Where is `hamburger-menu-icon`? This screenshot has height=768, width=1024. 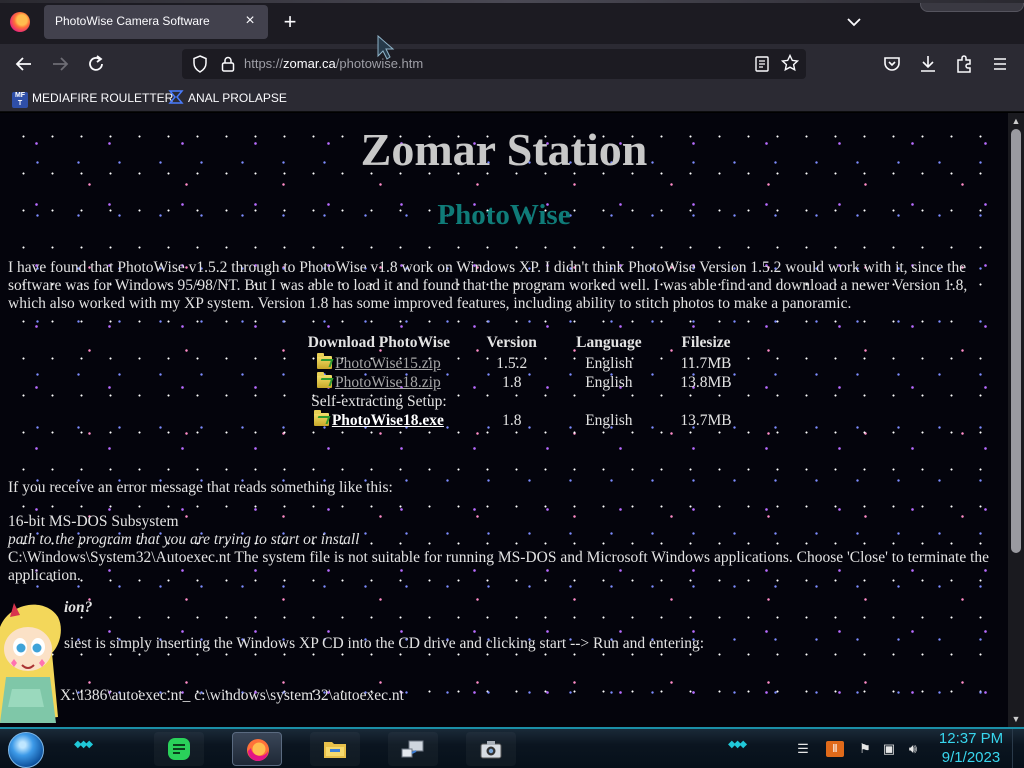 hamburger-menu-icon is located at coordinates (1000, 64).